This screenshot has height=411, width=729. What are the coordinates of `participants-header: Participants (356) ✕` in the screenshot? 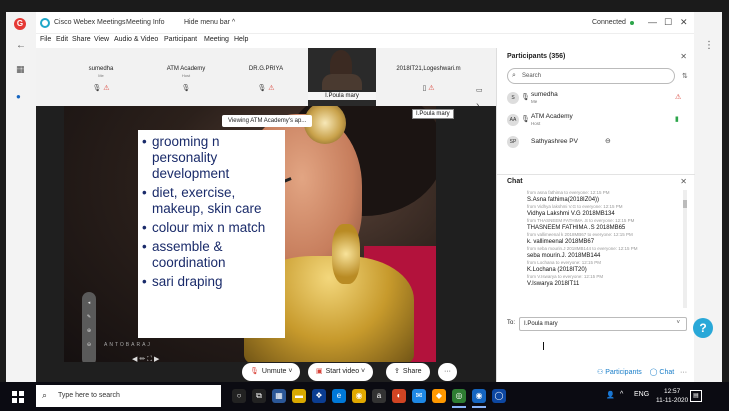 It's located at (596, 57).